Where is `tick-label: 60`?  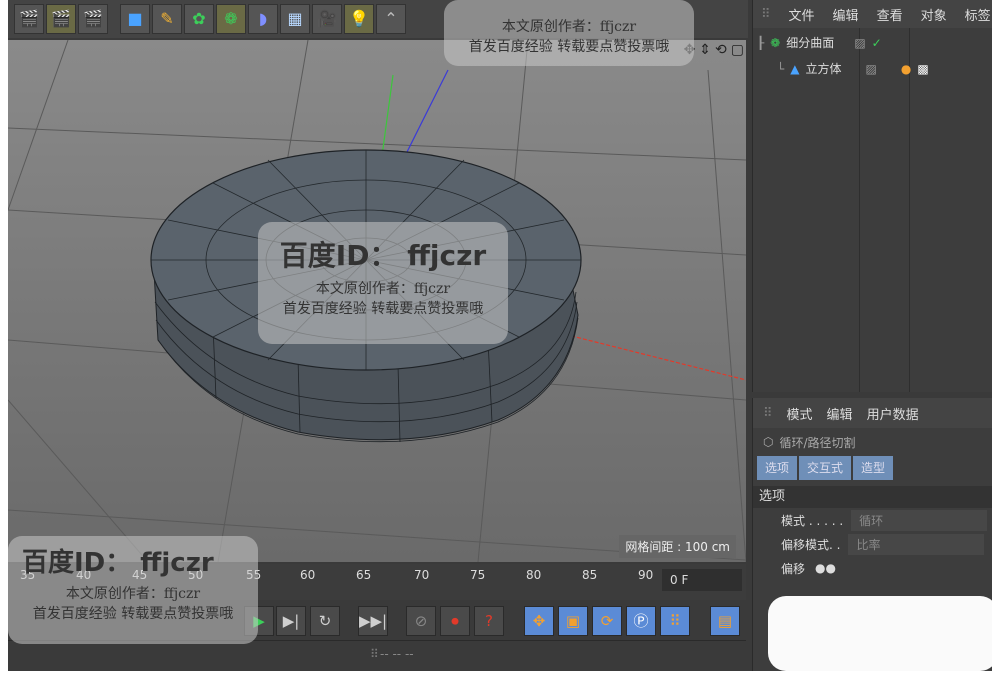
tick-label: 60 is located at coordinates (308, 575).